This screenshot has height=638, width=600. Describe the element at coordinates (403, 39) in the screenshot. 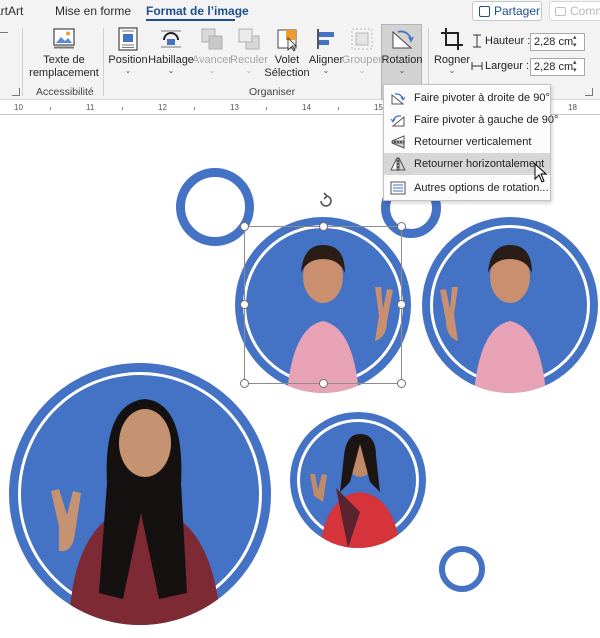

I see `rotate-icon` at that location.